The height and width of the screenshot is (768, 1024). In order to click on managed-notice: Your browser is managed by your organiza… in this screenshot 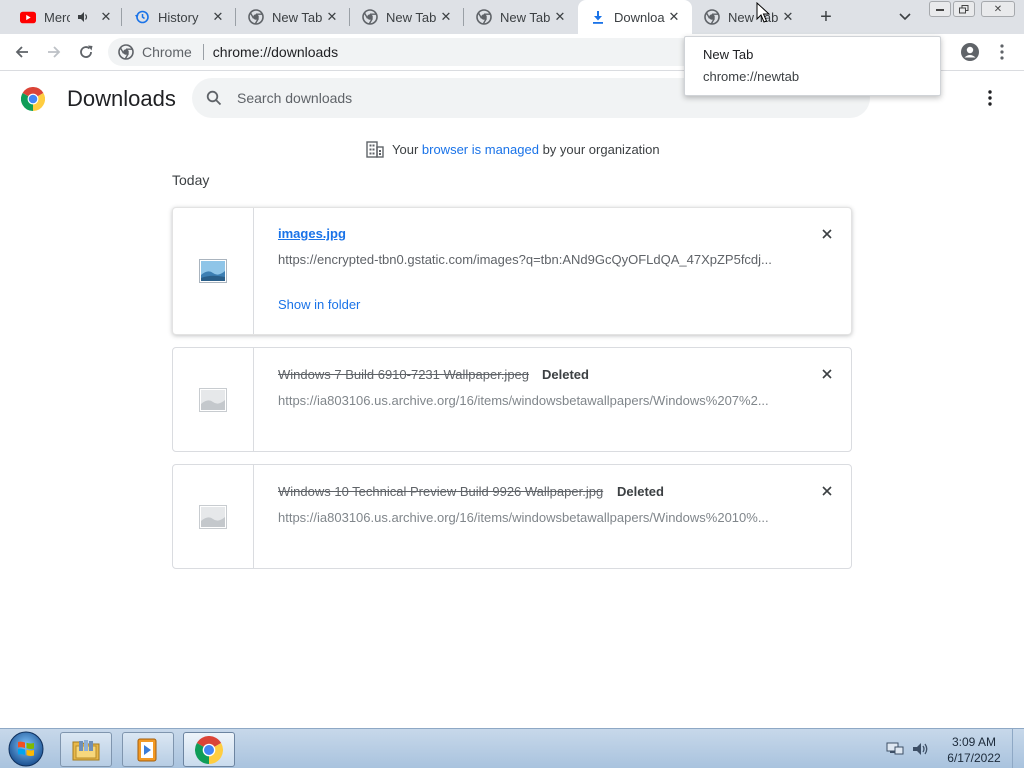, I will do `click(513, 149)`.